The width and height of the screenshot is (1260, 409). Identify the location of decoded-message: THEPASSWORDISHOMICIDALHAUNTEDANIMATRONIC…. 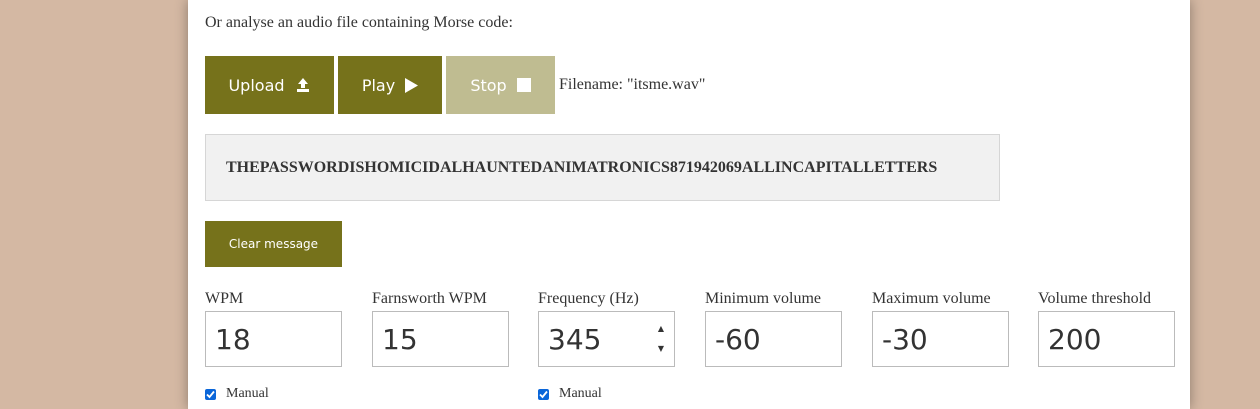
(582, 167).